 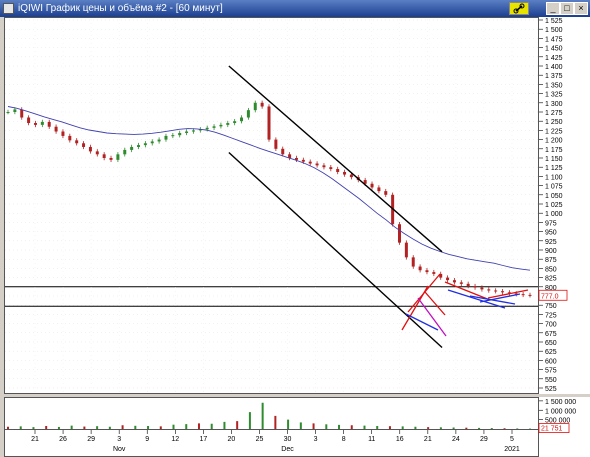 What do you see at coordinates (554, 150) in the screenshot?
I see `price-tick-label: 1 175` at bounding box center [554, 150].